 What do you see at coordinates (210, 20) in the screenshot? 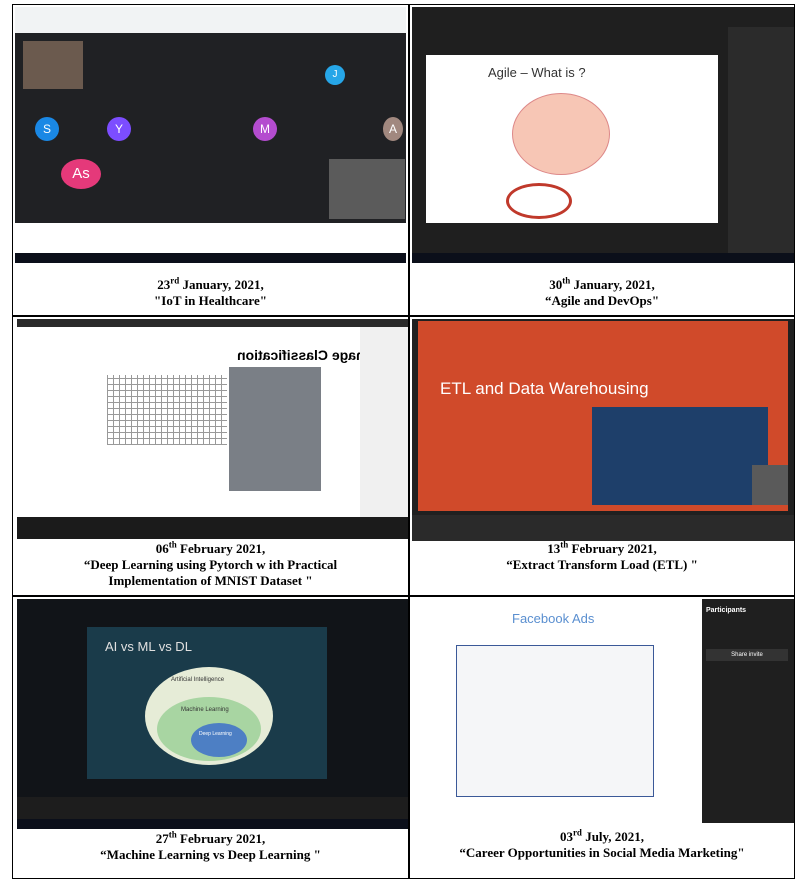
I see `browser-bar` at bounding box center [210, 20].